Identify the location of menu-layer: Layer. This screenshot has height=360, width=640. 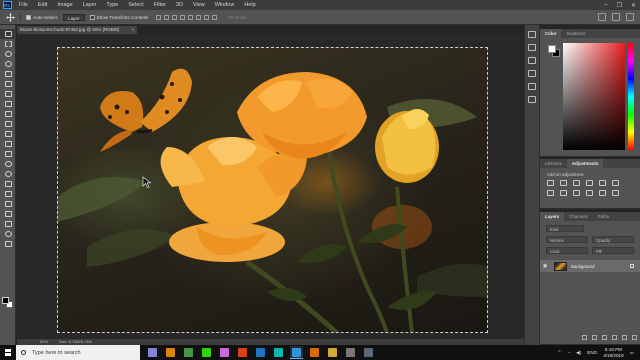
(90, 5).